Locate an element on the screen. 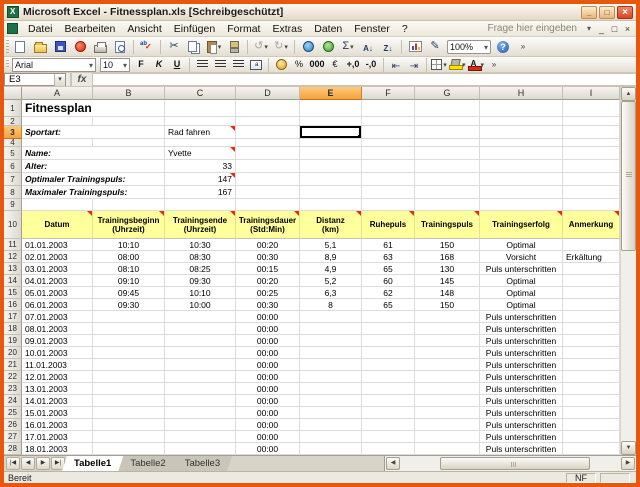 This screenshot has height=487, width=640. decrease-decimal-icon: -,0 is located at coordinates (371, 65).